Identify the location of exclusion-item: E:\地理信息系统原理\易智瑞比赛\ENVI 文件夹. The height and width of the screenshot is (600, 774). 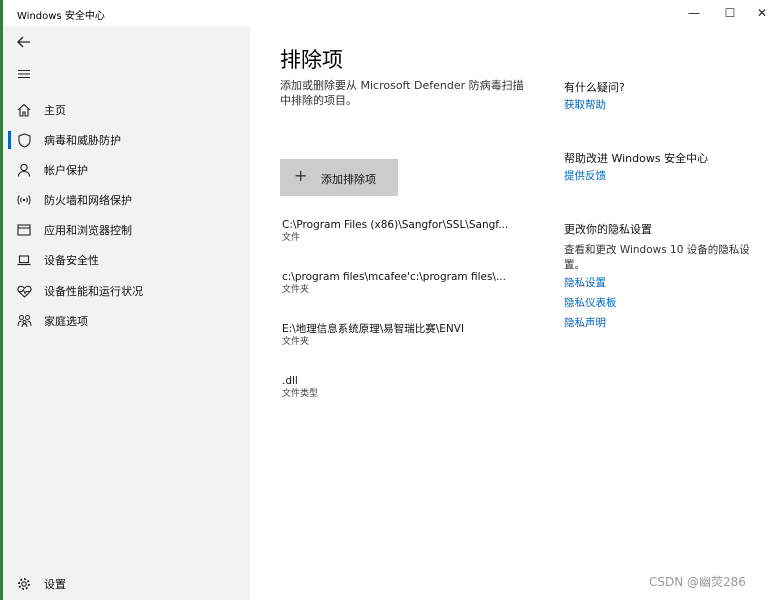
(407, 335).